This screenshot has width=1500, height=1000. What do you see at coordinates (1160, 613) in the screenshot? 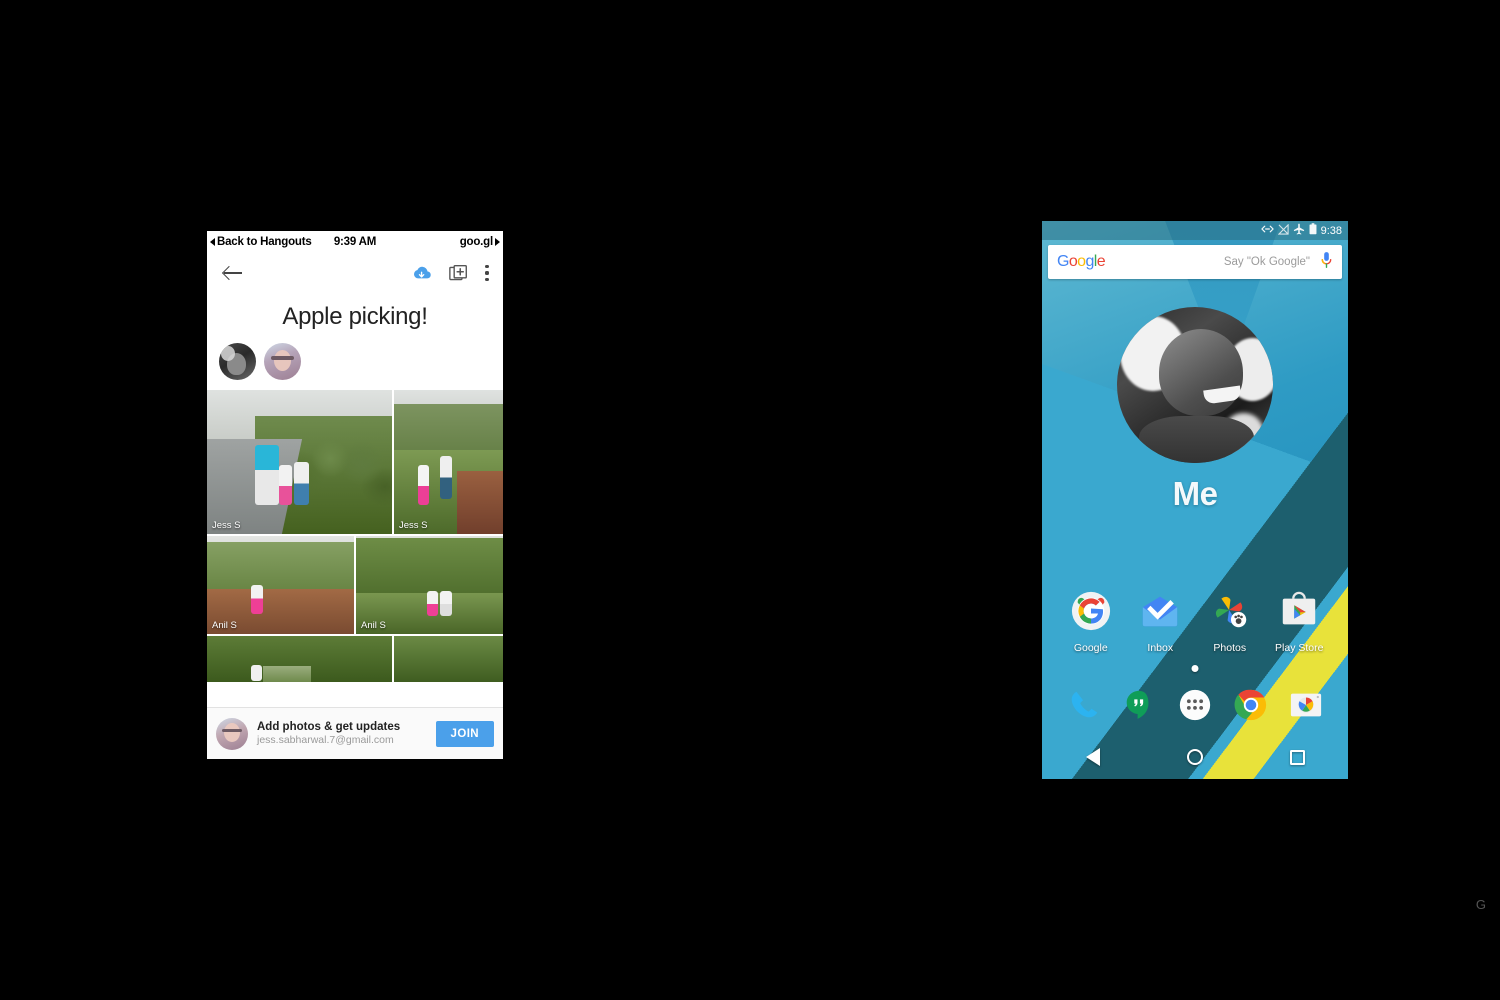
I see `inbox-app-icon` at bounding box center [1160, 613].